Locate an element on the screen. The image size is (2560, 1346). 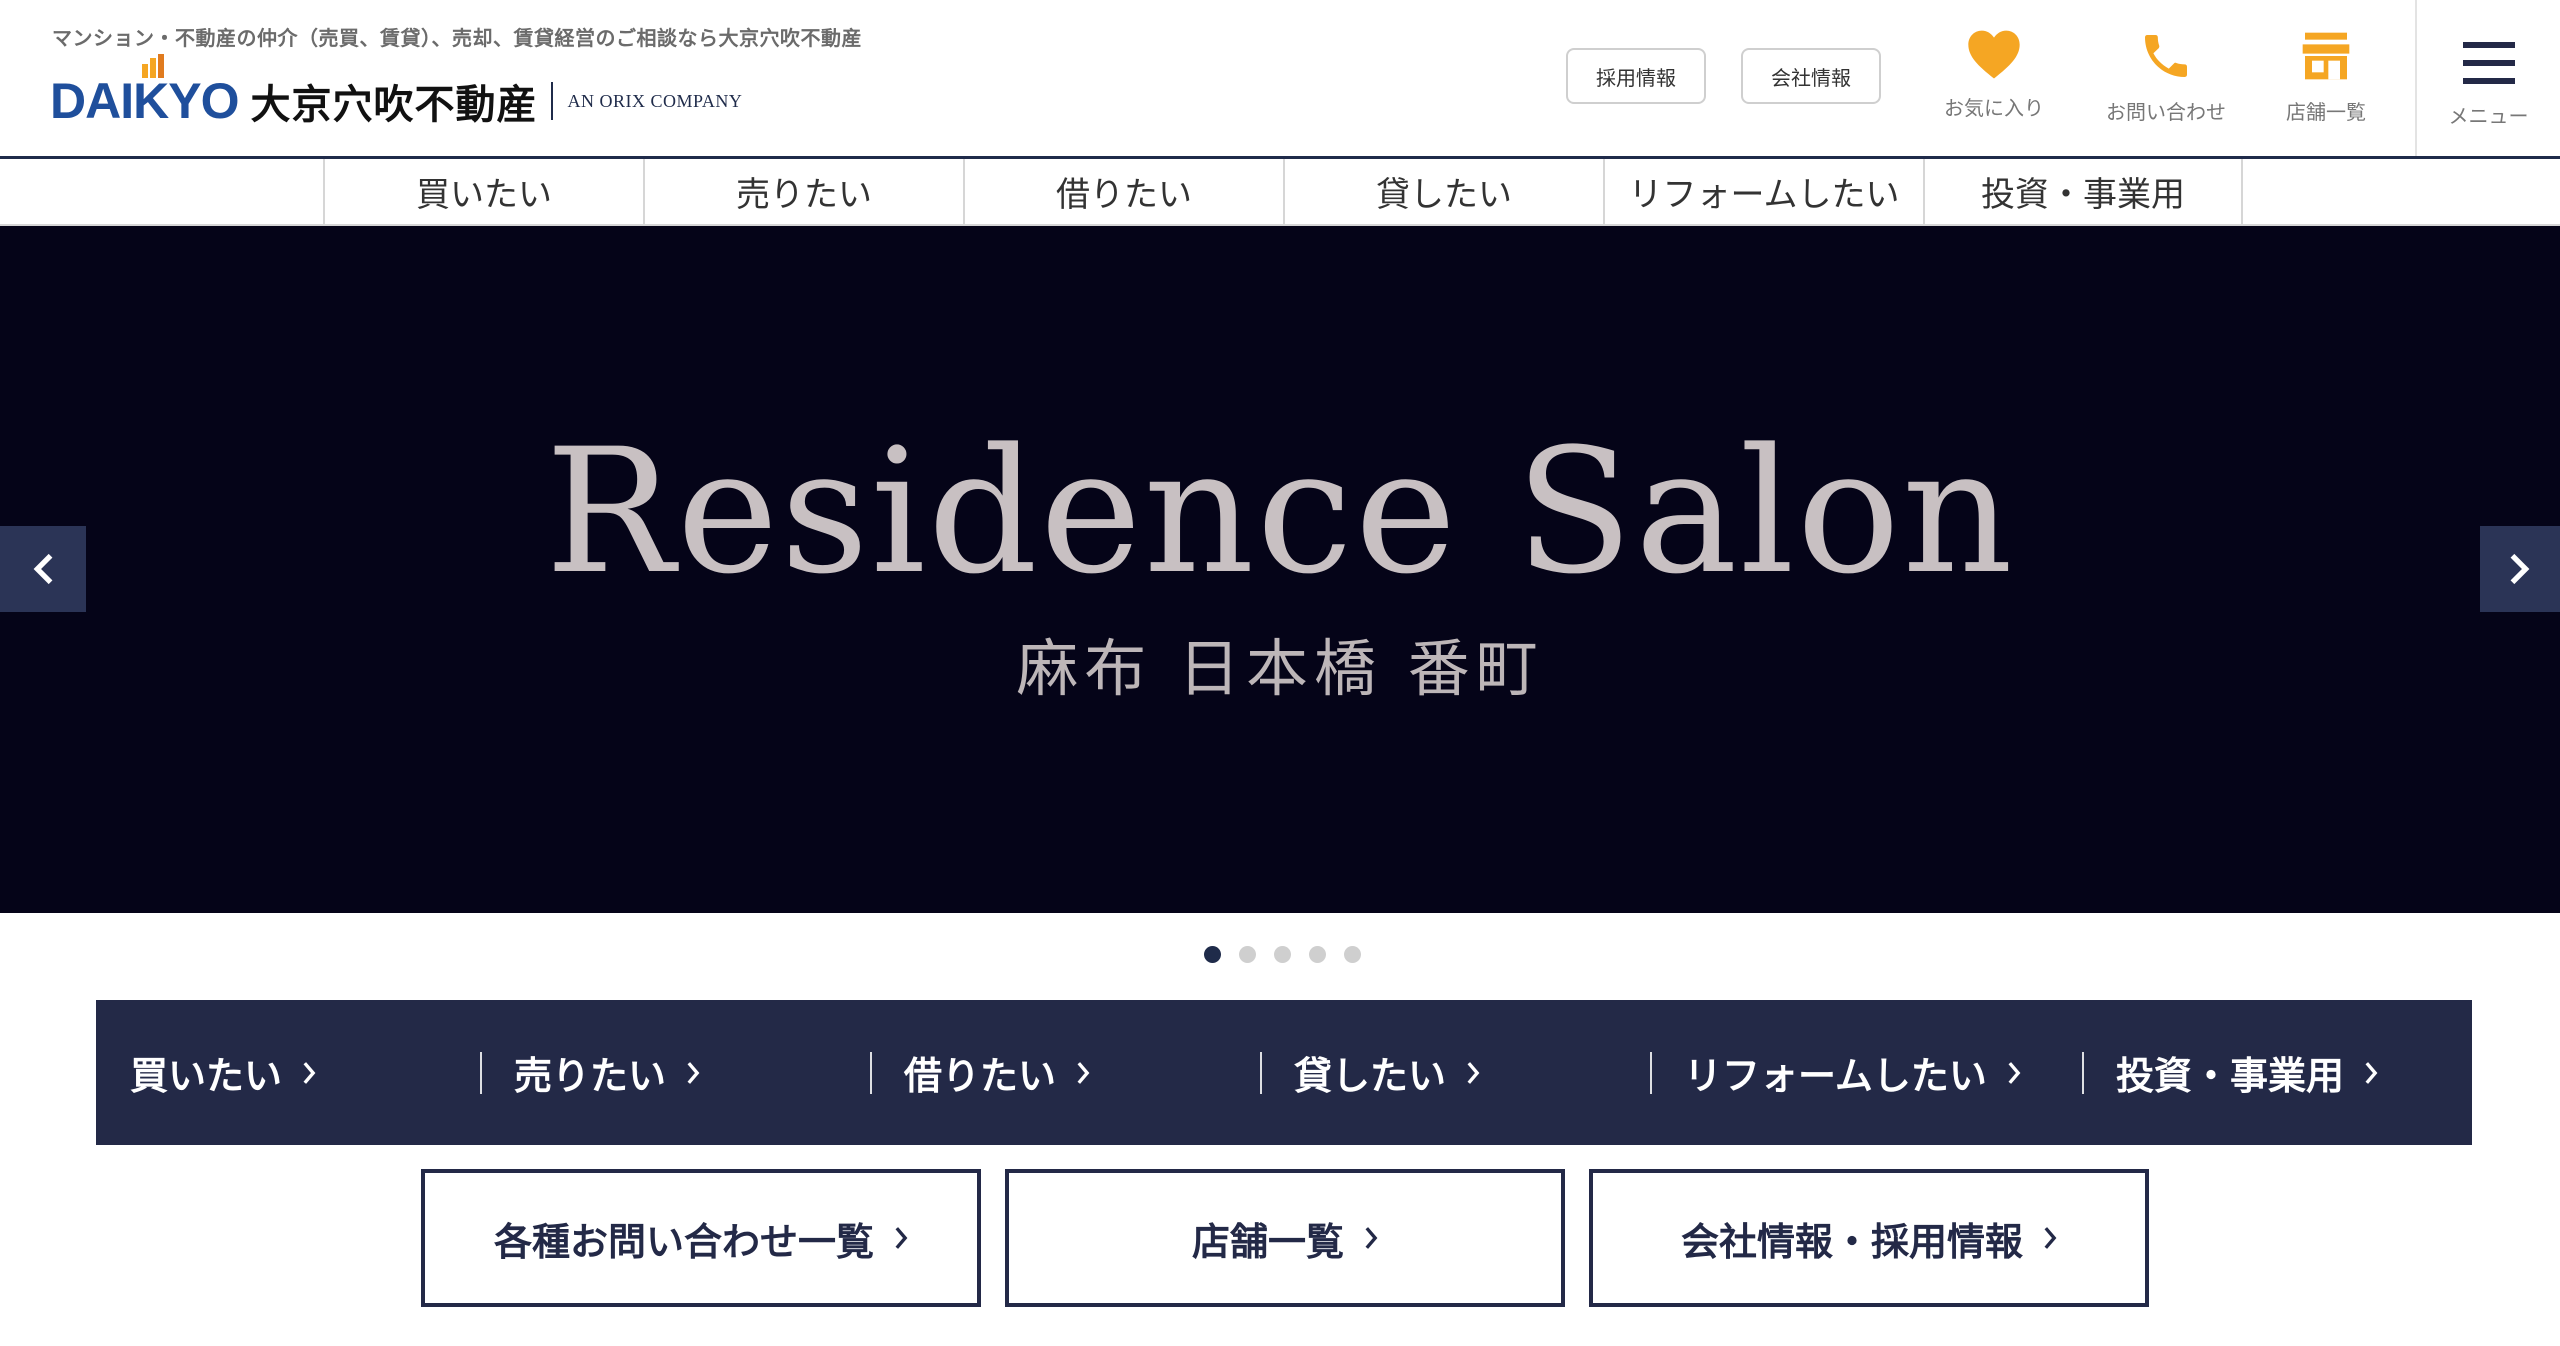
phone-icon is located at coordinates (2166, 56).